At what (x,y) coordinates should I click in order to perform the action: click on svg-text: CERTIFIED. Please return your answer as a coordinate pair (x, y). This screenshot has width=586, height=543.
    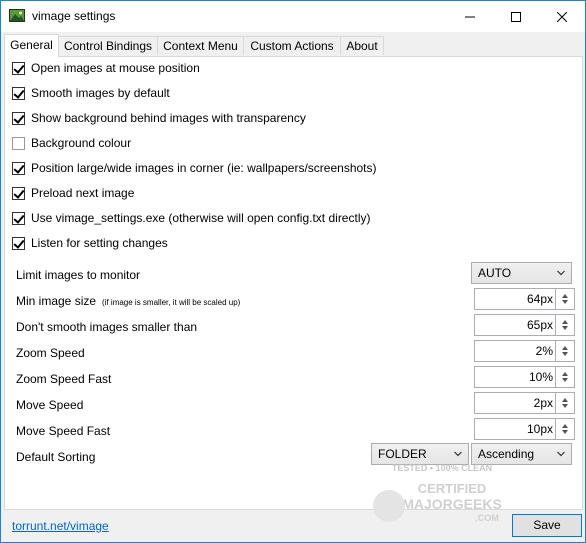
    Looking at the image, I should click on (452, 488).